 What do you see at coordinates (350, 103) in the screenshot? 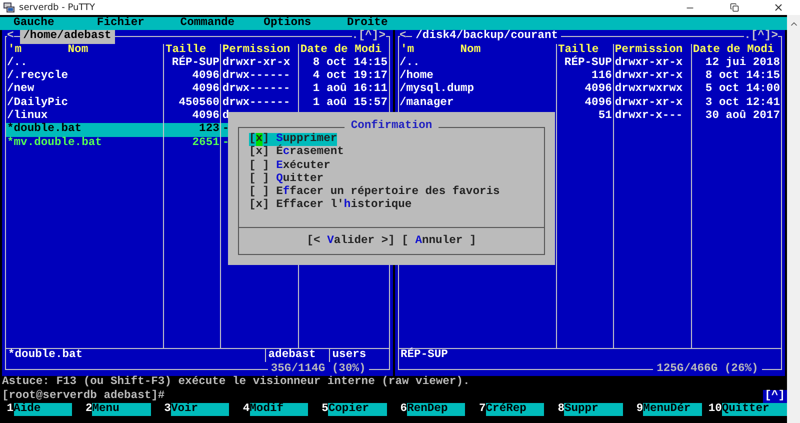
I see `file-date: 1 aoû 15:57` at bounding box center [350, 103].